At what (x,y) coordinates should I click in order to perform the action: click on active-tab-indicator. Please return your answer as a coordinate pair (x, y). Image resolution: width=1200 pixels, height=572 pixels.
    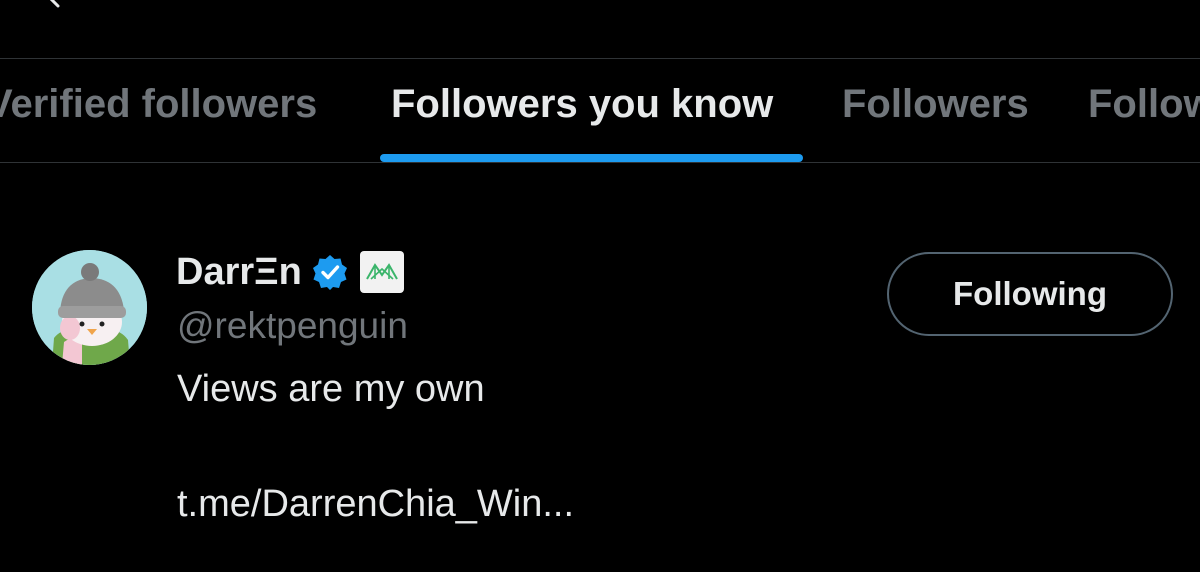
    Looking at the image, I should click on (591, 158).